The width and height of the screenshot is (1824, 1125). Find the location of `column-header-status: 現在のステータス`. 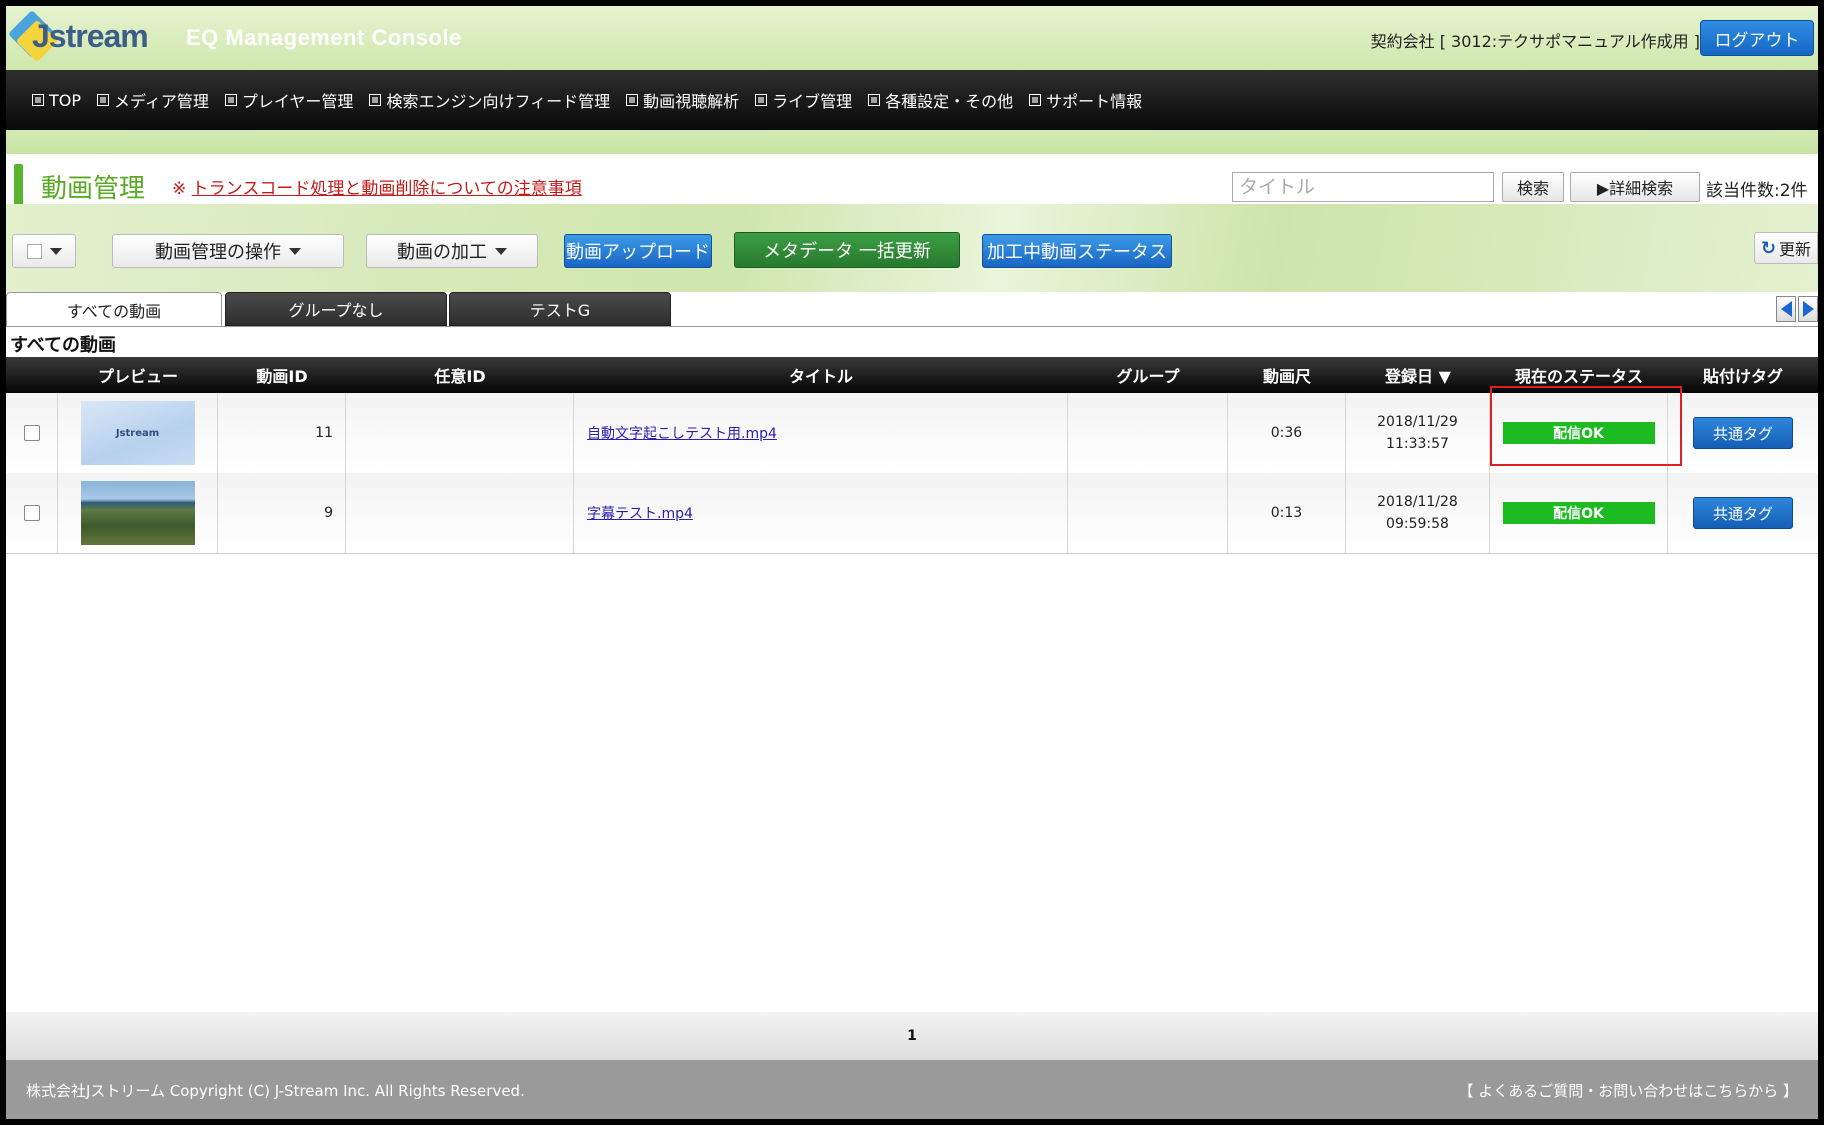

column-header-status: 現在のステータス is located at coordinates (1578, 376).